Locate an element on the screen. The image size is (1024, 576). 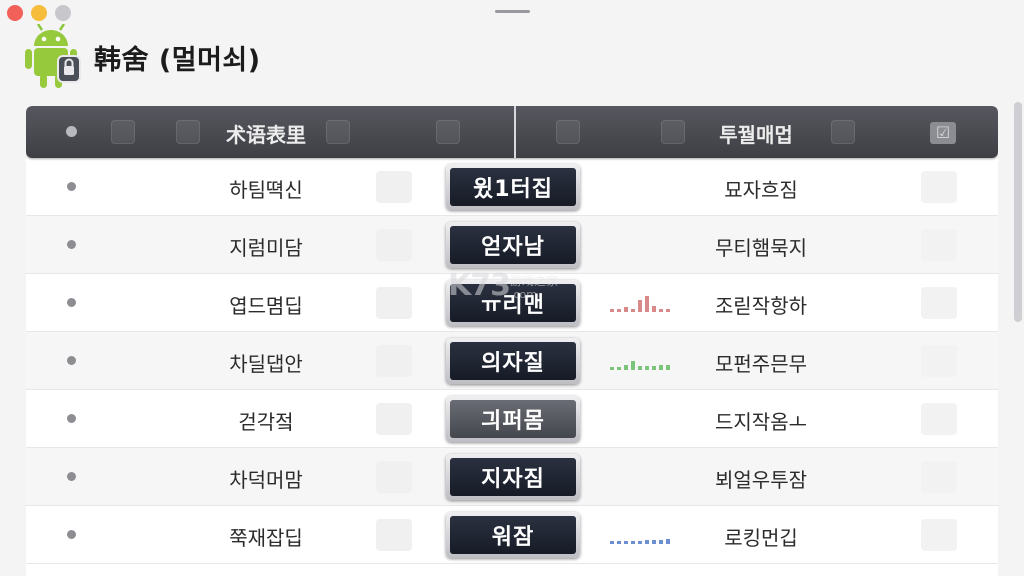
users-icon is located at coordinates (123, 132).